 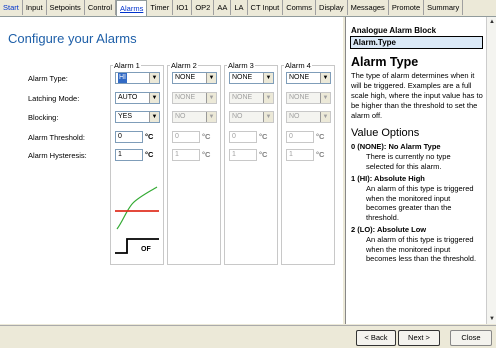 What do you see at coordinates (419, 338) in the screenshot?
I see `next-button: Next >` at bounding box center [419, 338].